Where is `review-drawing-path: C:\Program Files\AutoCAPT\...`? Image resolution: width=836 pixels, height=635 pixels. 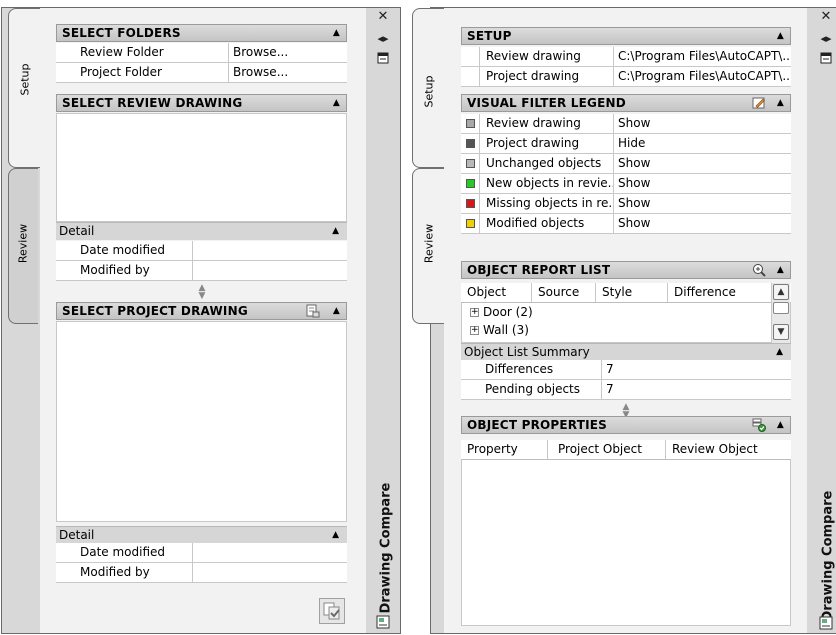
review-drawing-path: C:\Program Files\AutoCAPT\... is located at coordinates (702, 56).